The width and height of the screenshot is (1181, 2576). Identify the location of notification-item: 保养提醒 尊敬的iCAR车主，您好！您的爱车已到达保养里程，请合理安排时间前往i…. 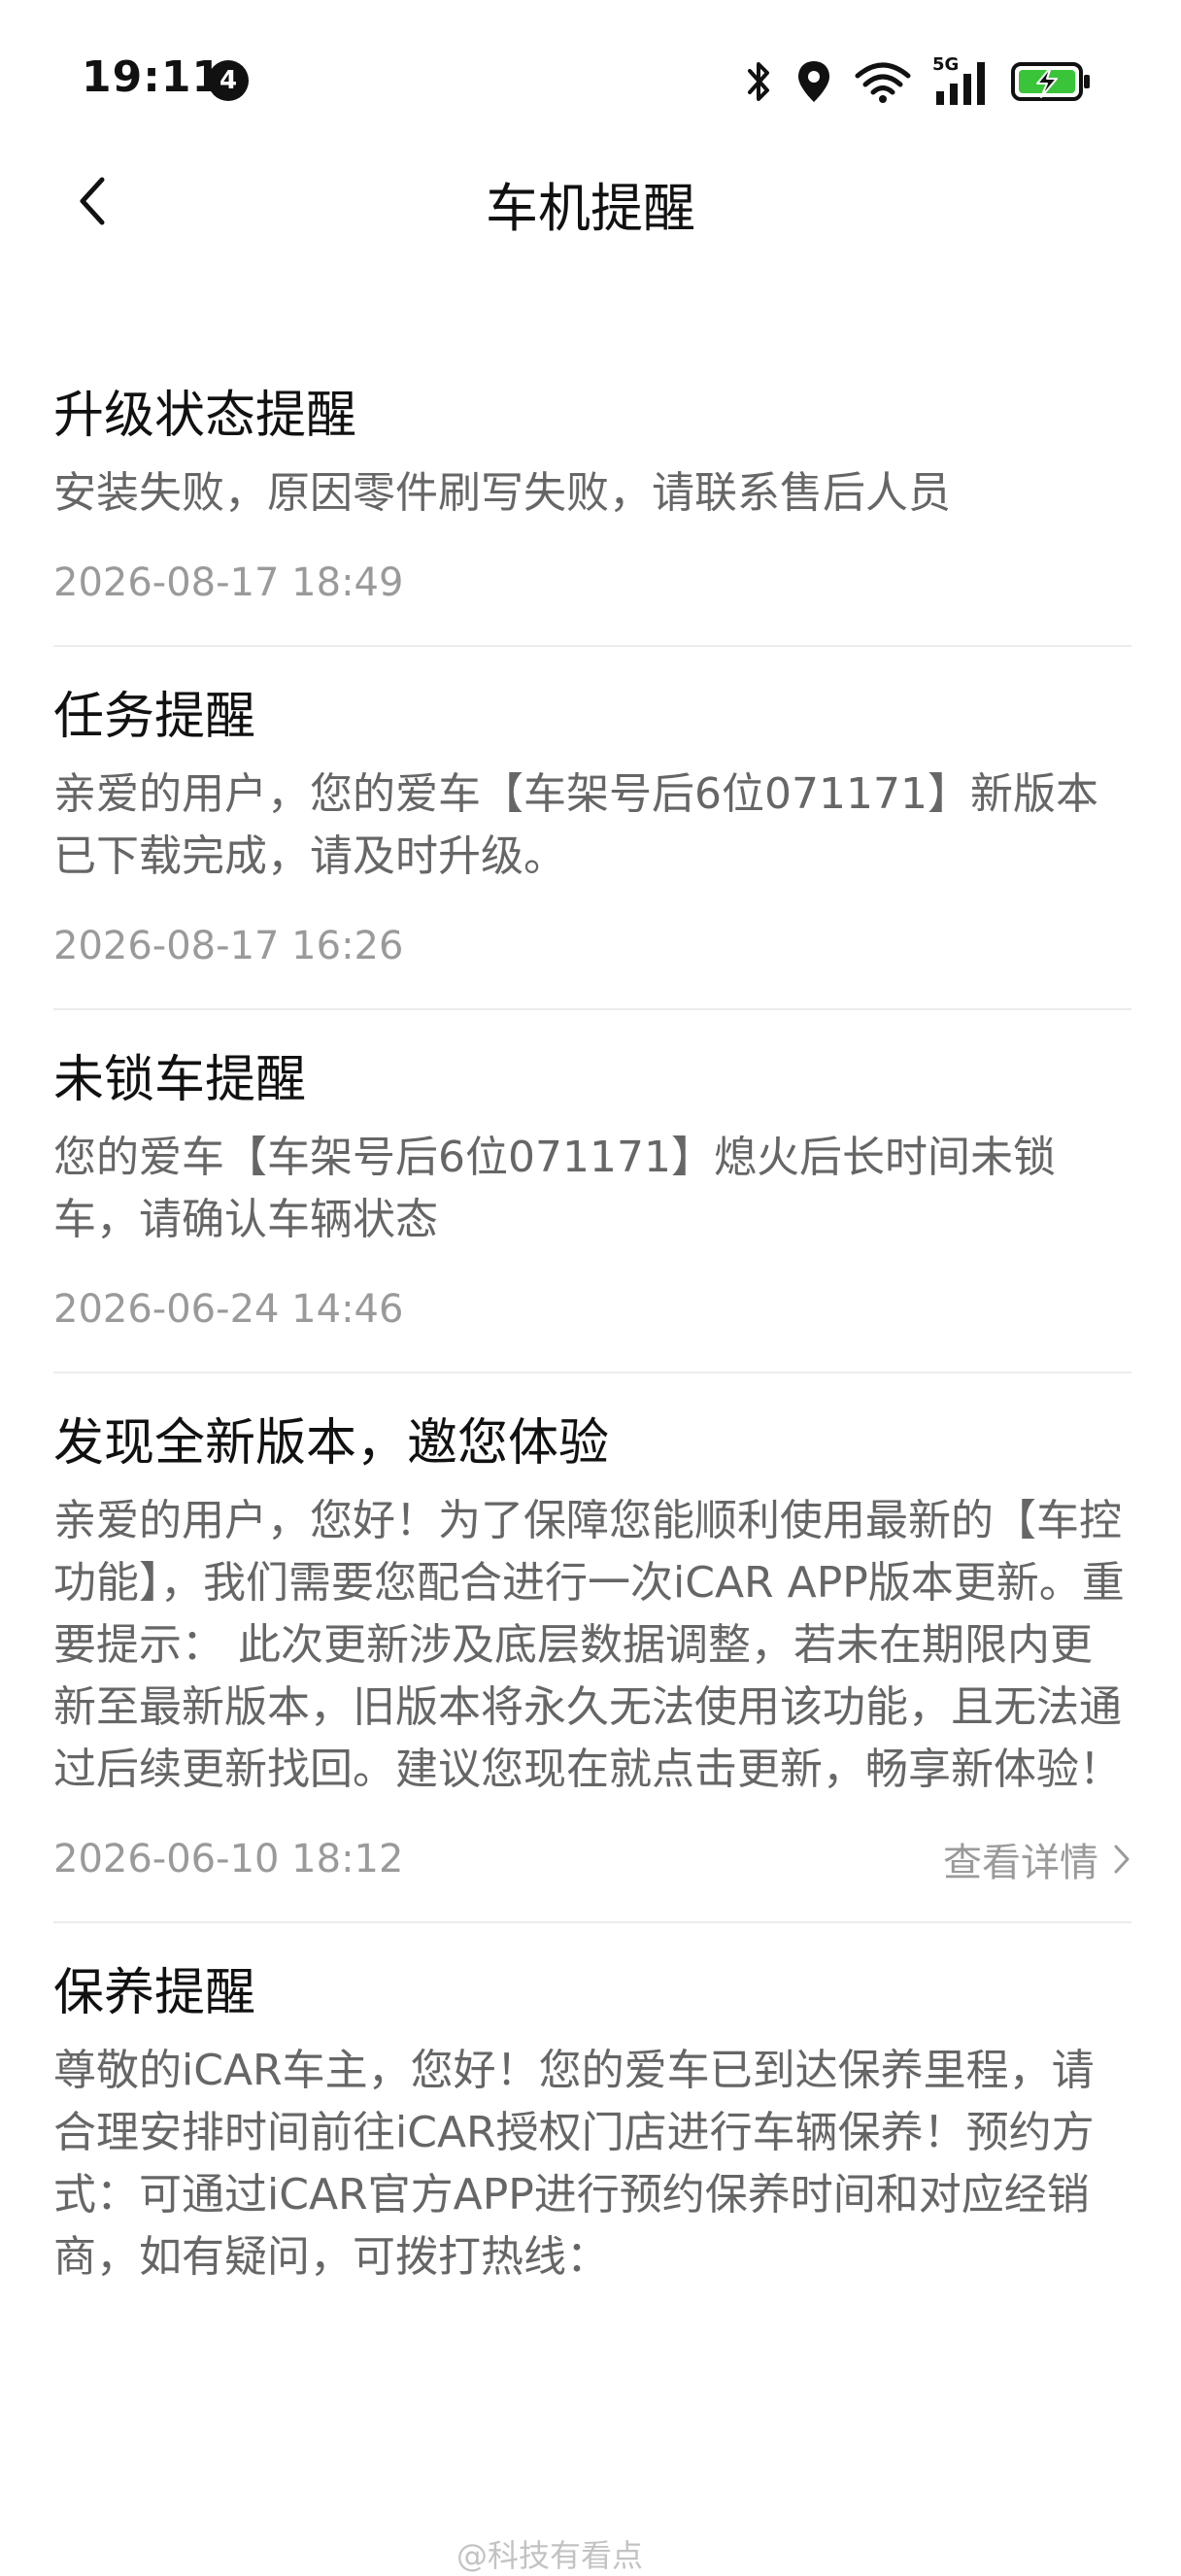
(592, 2122).